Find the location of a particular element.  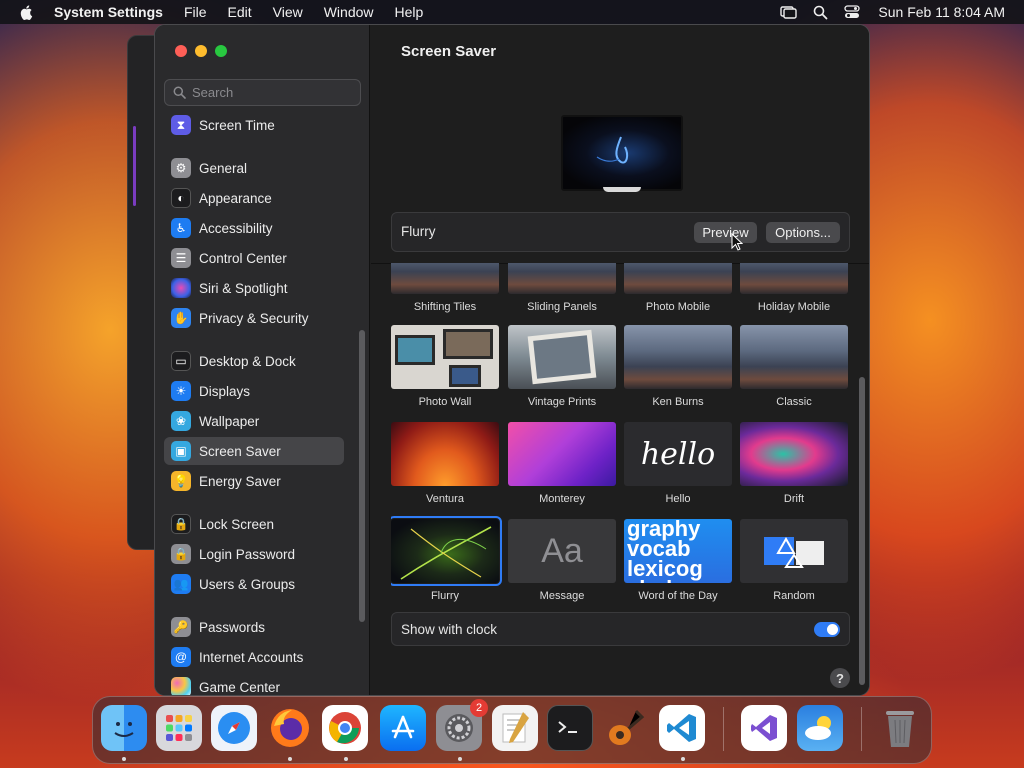

sidebar-item-lock-screen: 🔒 Lock Screen is located at coordinates (254, 524).